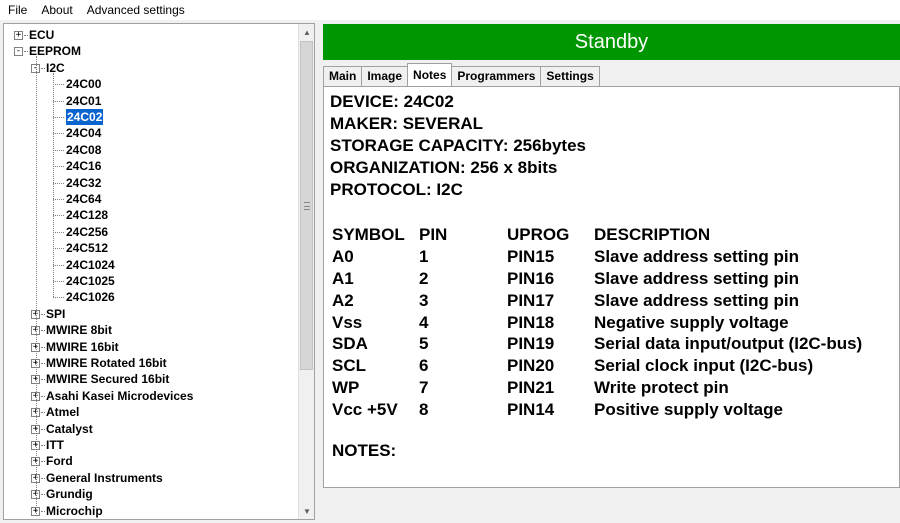 The image size is (900, 523). What do you see at coordinates (149, 35) in the screenshot?
I see `tree-item: + ECU` at bounding box center [149, 35].